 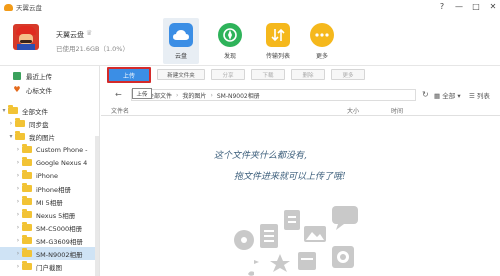 What do you see at coordinates (49, 266) in the screenshot?
I see `sidebar-folder-item: › 门户截图` at bounding box center [49, 266].